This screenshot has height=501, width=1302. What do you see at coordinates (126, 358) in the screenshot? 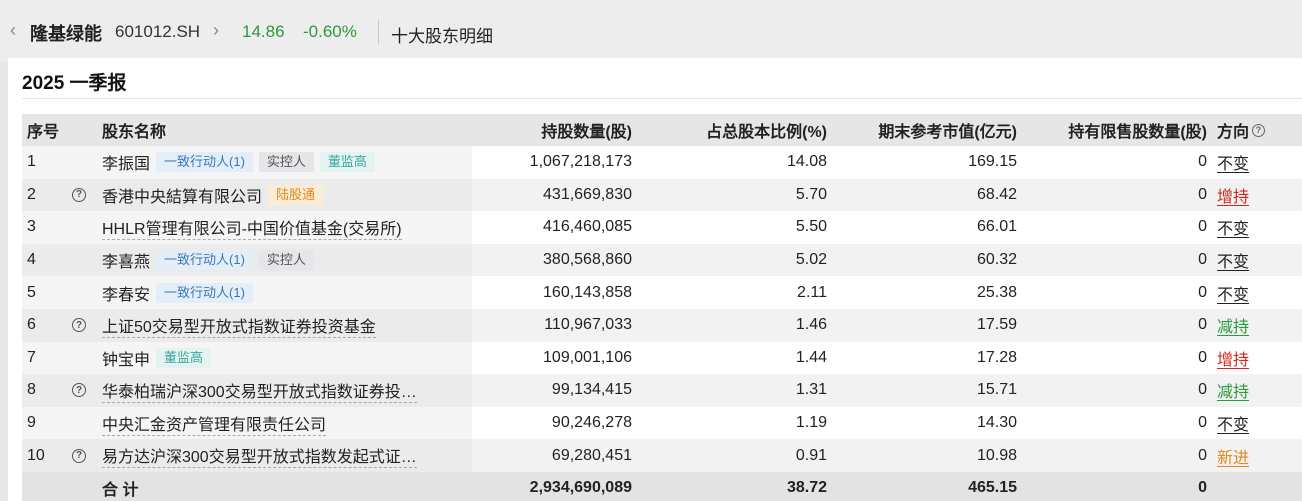
I see `shareholder-name: 钟宝申` at bounding box center [126, 358].